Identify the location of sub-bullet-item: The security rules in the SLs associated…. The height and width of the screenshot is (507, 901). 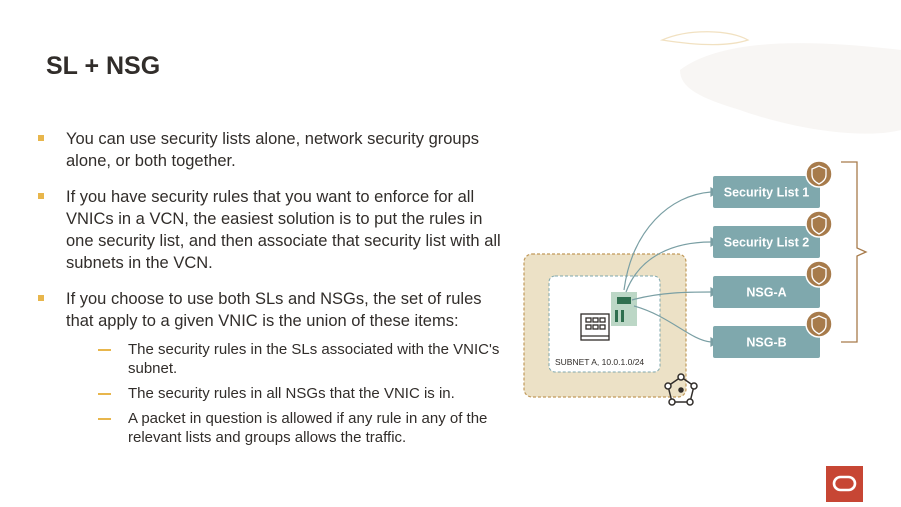
(302, 359).